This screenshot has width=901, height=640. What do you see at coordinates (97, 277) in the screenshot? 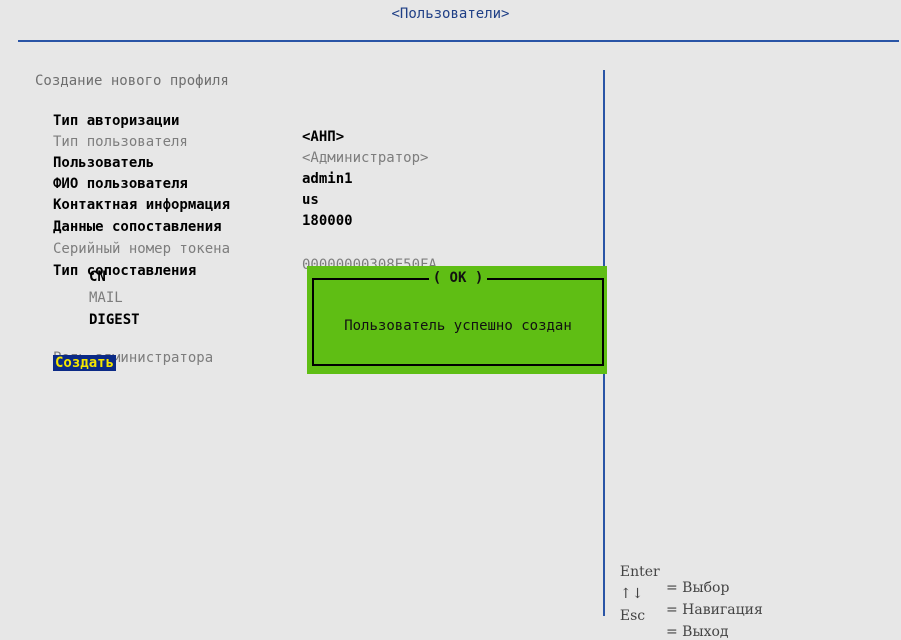
I see `mapping-option-cn: CN` at bounding box center [97, 277].